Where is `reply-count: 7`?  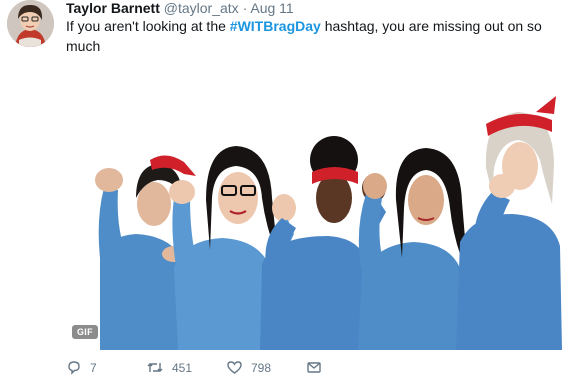
reply-count: 7 is located at coordinates (93, 367).